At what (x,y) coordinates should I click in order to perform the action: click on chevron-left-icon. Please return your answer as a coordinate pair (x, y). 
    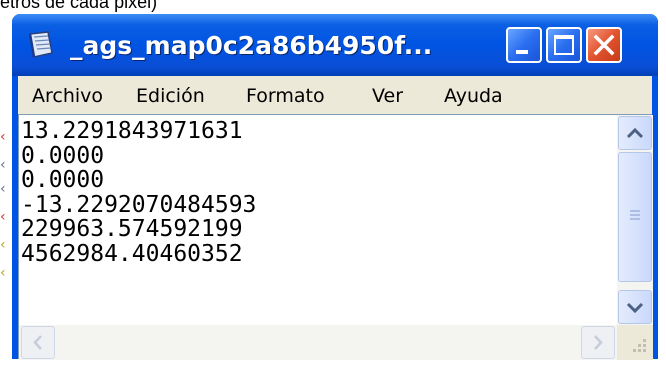
    Looking at the image, I should click on (37, 342).